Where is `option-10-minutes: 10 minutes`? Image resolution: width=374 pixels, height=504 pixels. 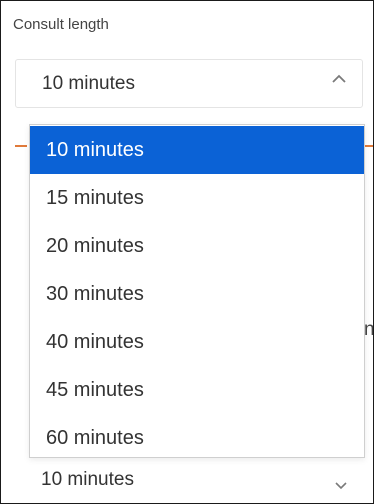
option-10-minutes: 10 minutes is located at coordinates (197, 150).